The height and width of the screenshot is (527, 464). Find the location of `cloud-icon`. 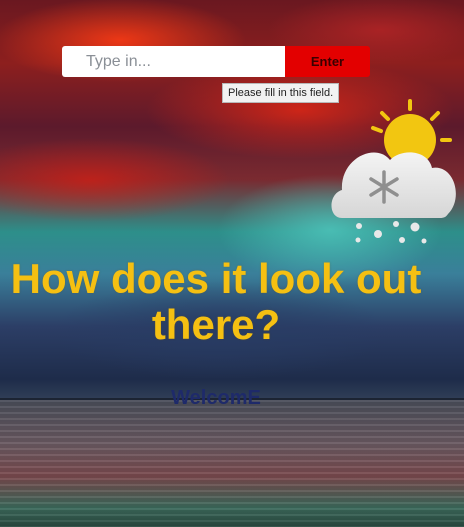

cloud-icon is located at coordinates (393, 185).